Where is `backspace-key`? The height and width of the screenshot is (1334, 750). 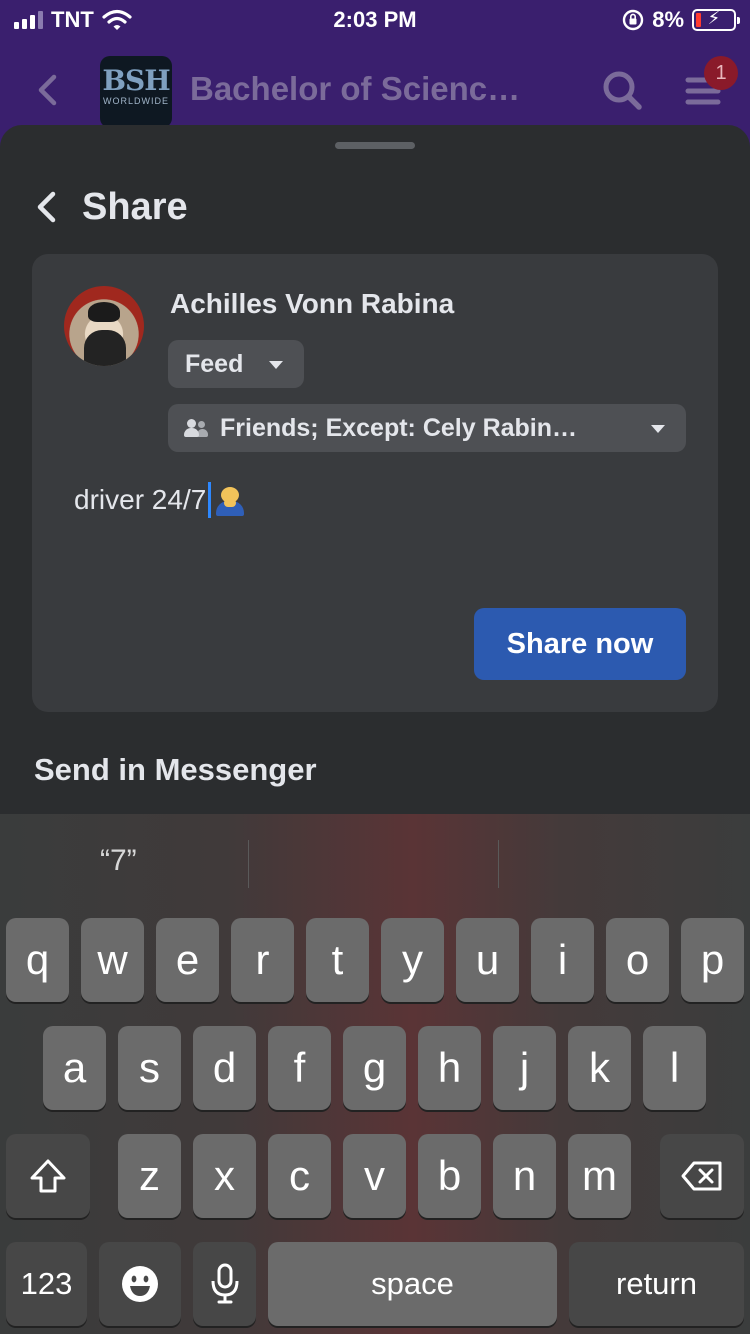 backspace-key is located at coordinates (702, 1176).